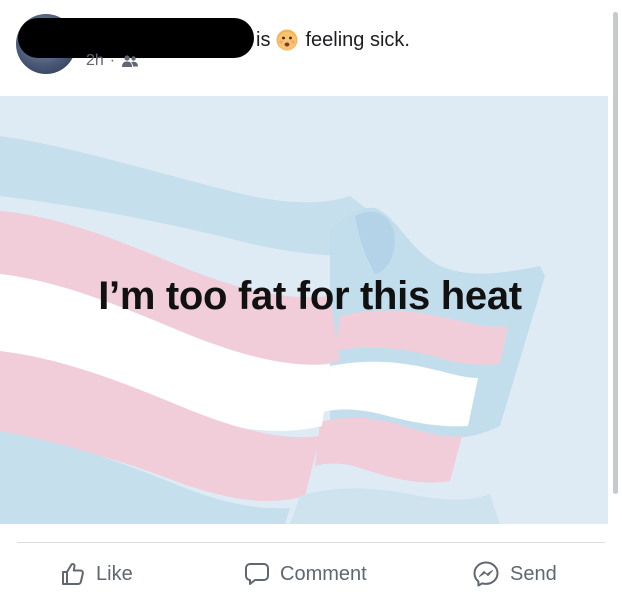 The width and height of the screenshot is (622, 599). What do you see at coordinates (323, 573) in the screenshot?
I see `comment-label: Comment` at bounding box center [323, 573].